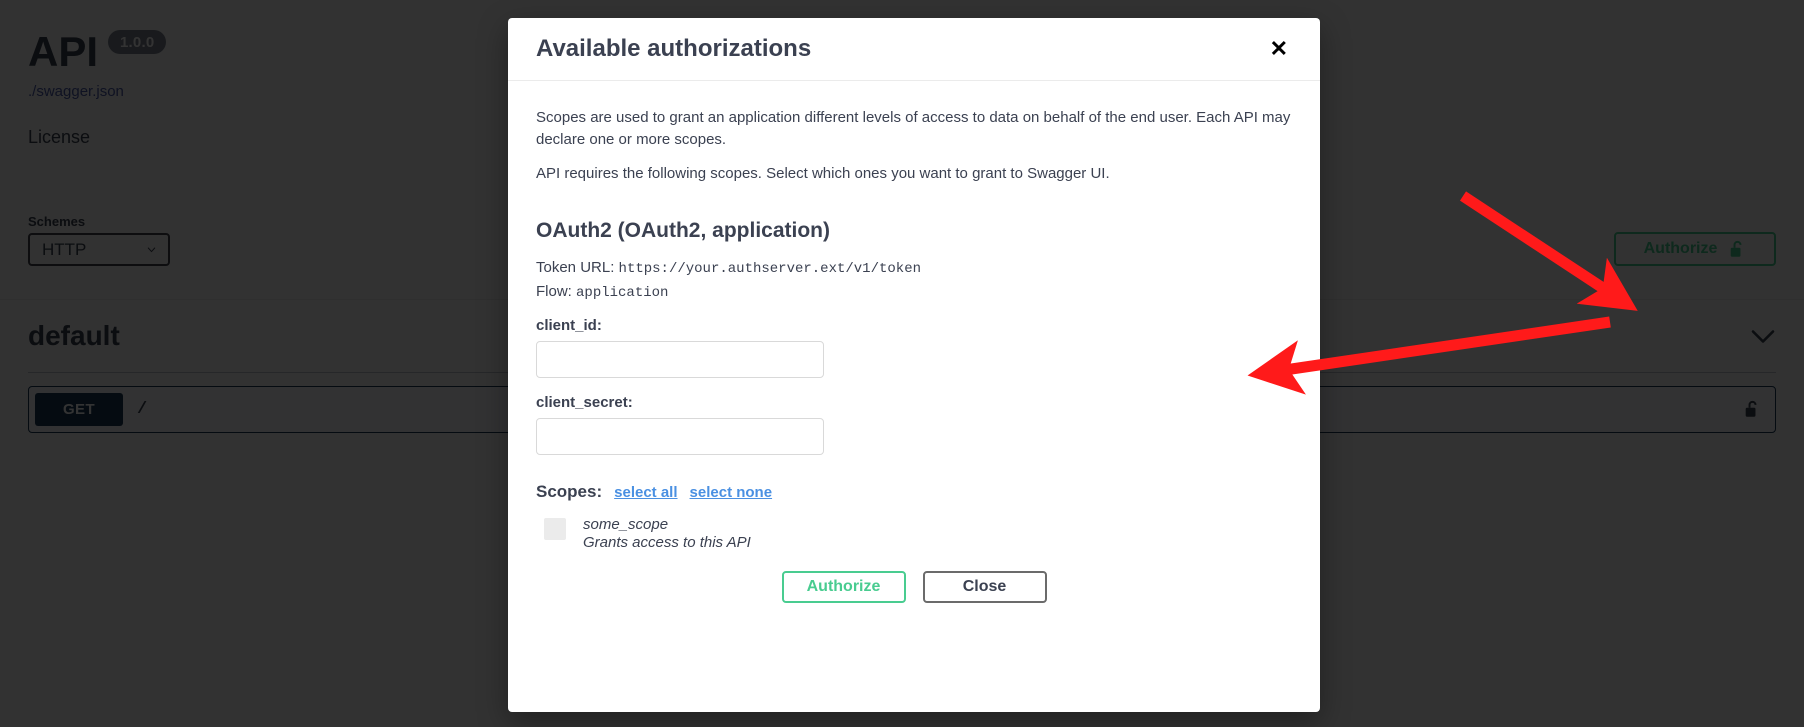 The image size is (1804, 727). Describe the element at coordinates (667, 542) in the screenshot. I see `scope-description: Grants access to this API` at that location.